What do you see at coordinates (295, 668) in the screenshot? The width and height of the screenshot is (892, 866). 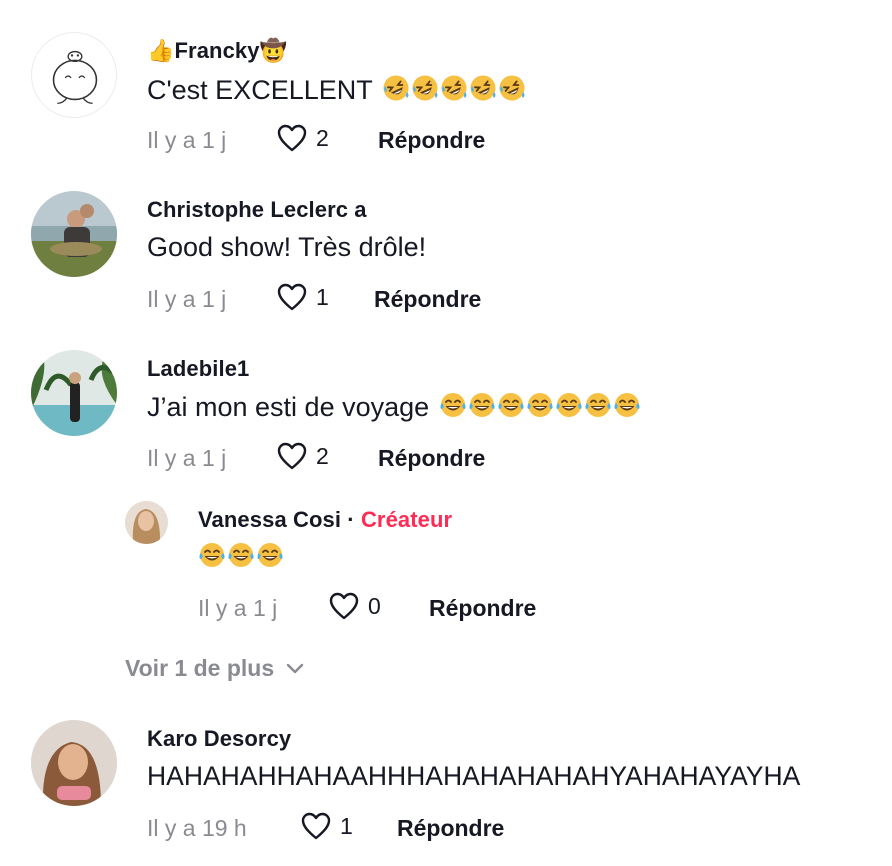 I see `chevron-down-icon` at bounding box center [295, 668].